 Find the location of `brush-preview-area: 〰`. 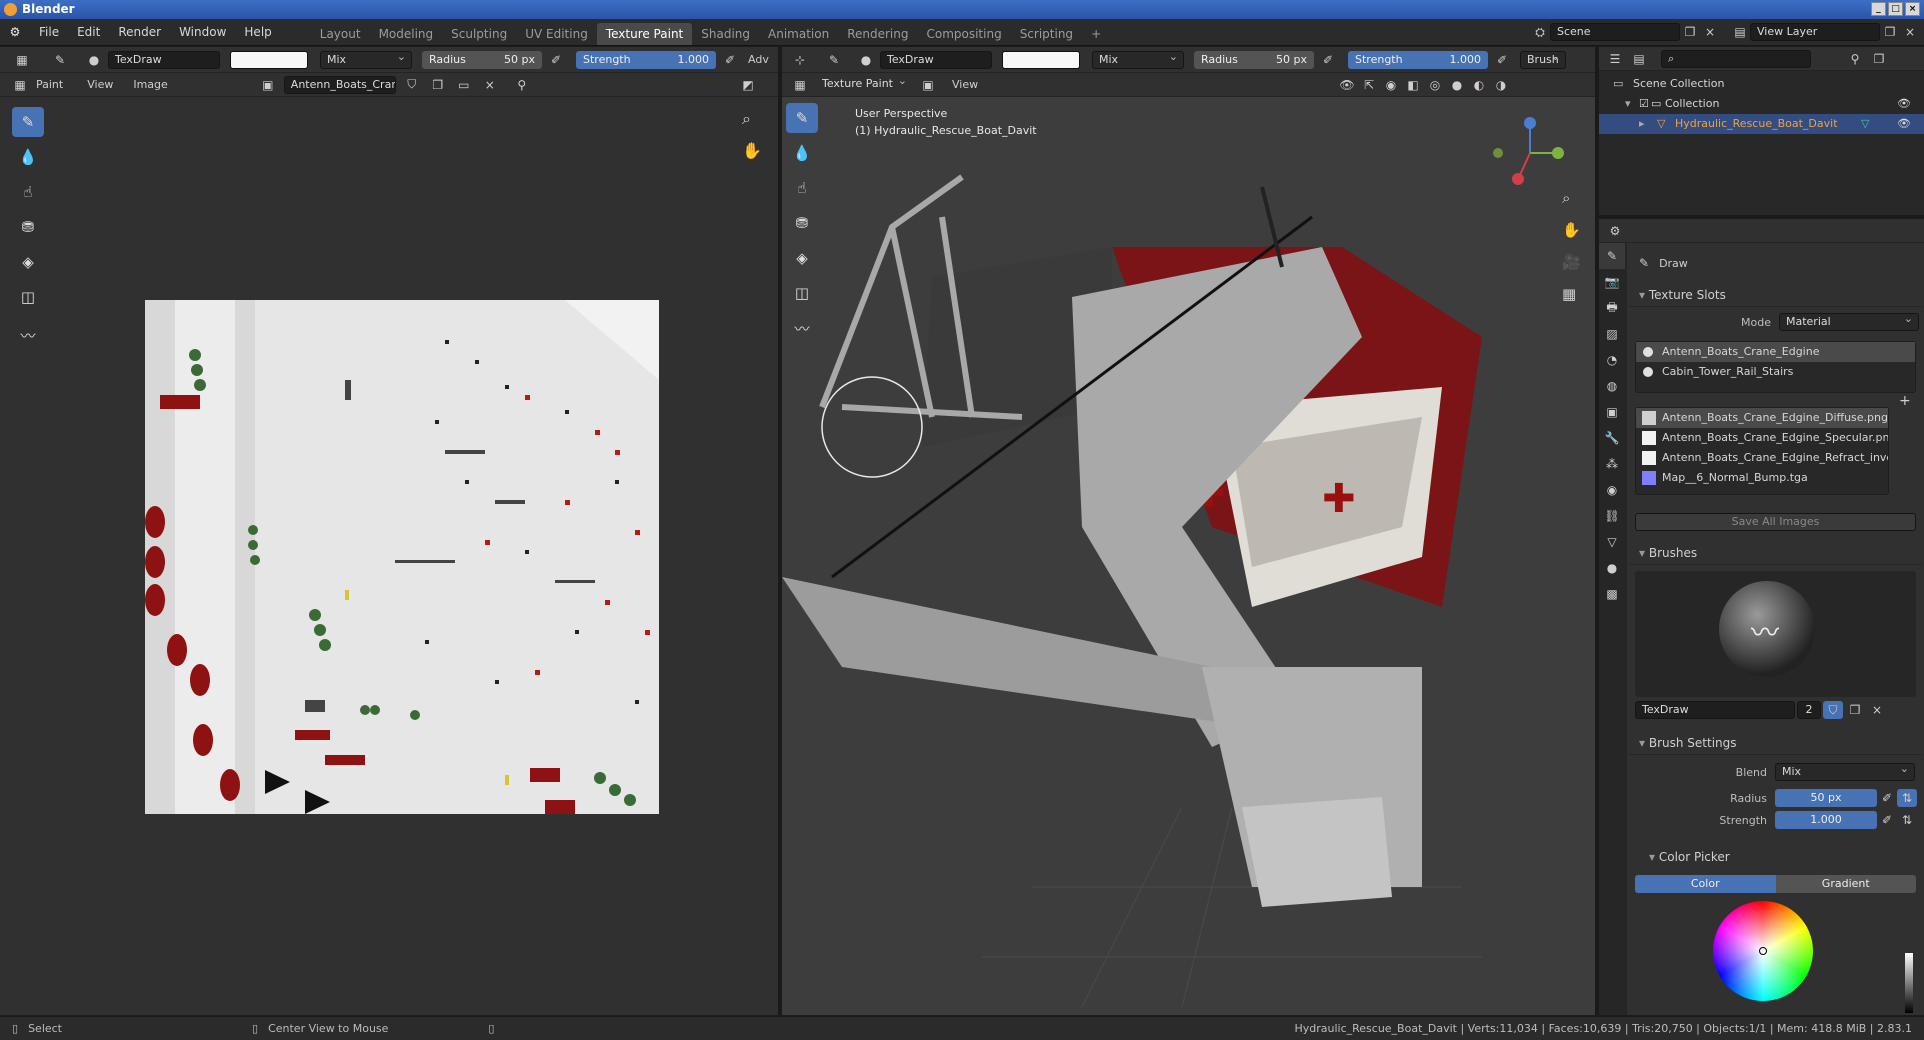

brush-preview-area: 〰 is located at coordinates (1775, 634).